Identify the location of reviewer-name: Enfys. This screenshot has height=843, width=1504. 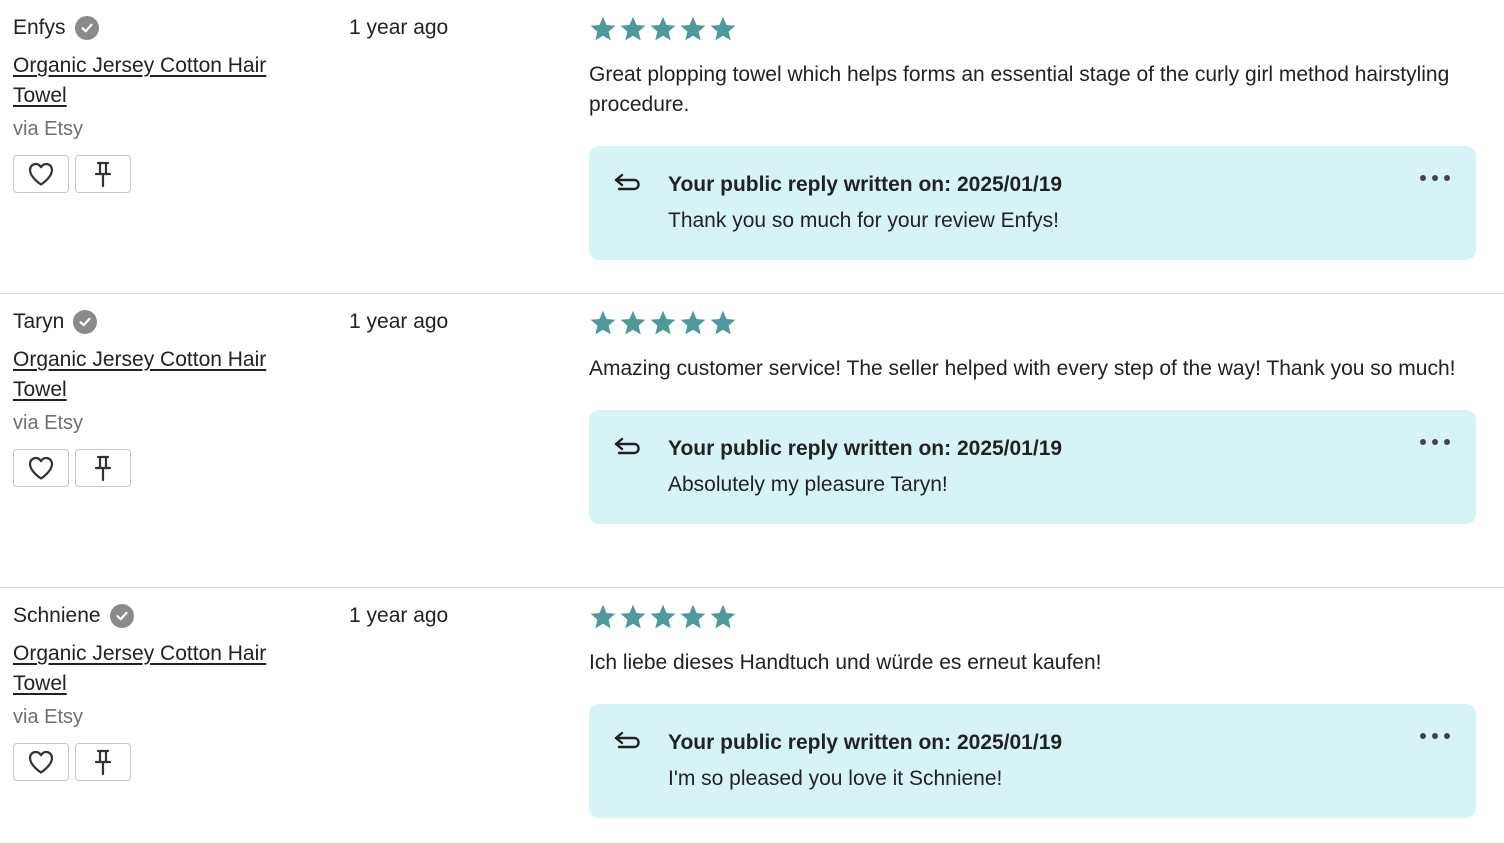
(39, 27).